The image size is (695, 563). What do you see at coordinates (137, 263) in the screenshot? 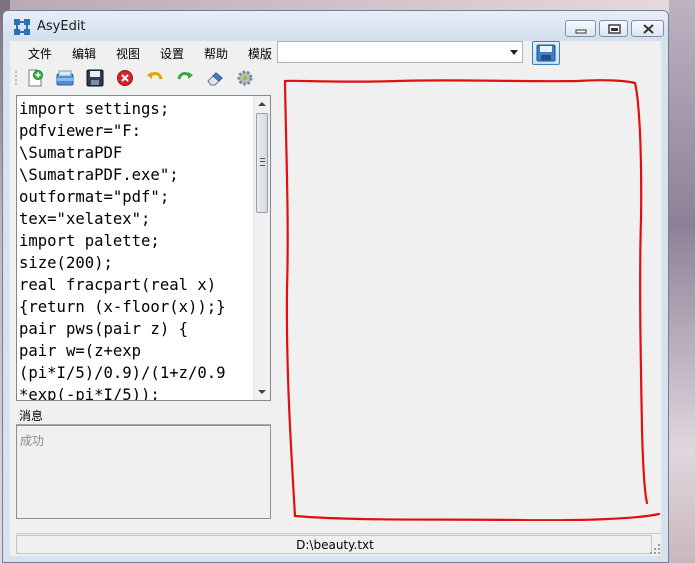
I see `code-line: size(200);` at bounding box center [137, 263].